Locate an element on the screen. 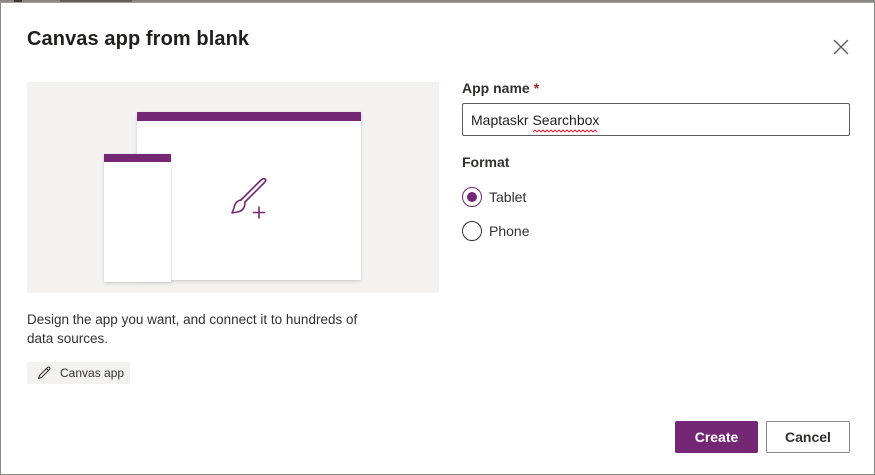 The width and height of the screenshot is (875, 475). pen-icon is located at coordinates (44, 373).